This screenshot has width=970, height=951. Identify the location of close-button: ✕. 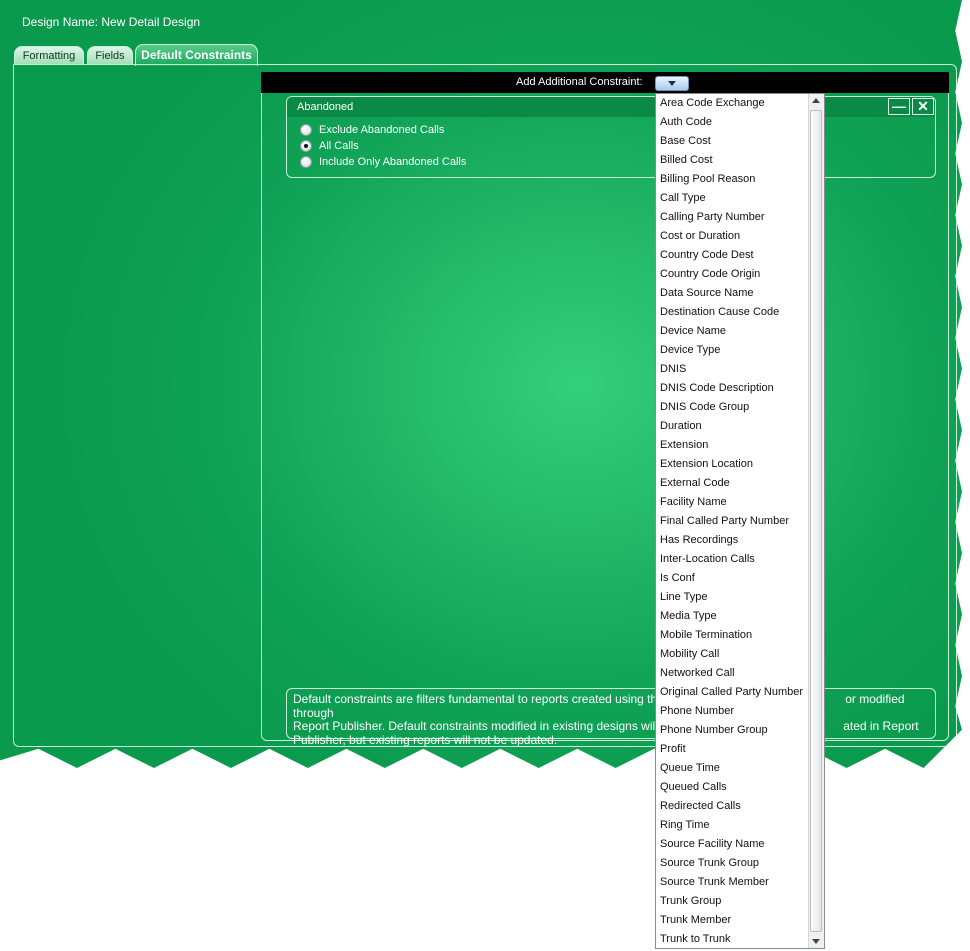
(923, 106).